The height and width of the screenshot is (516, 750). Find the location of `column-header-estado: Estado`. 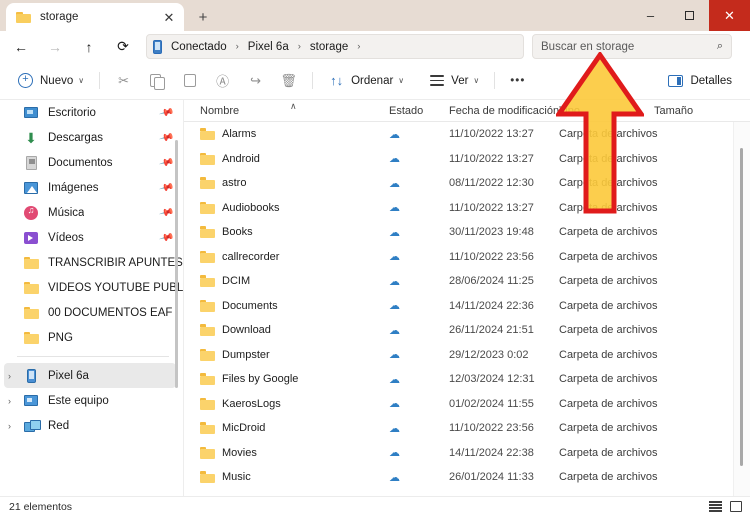

column-header-estado: Estado is located at coordinates (406, 111).